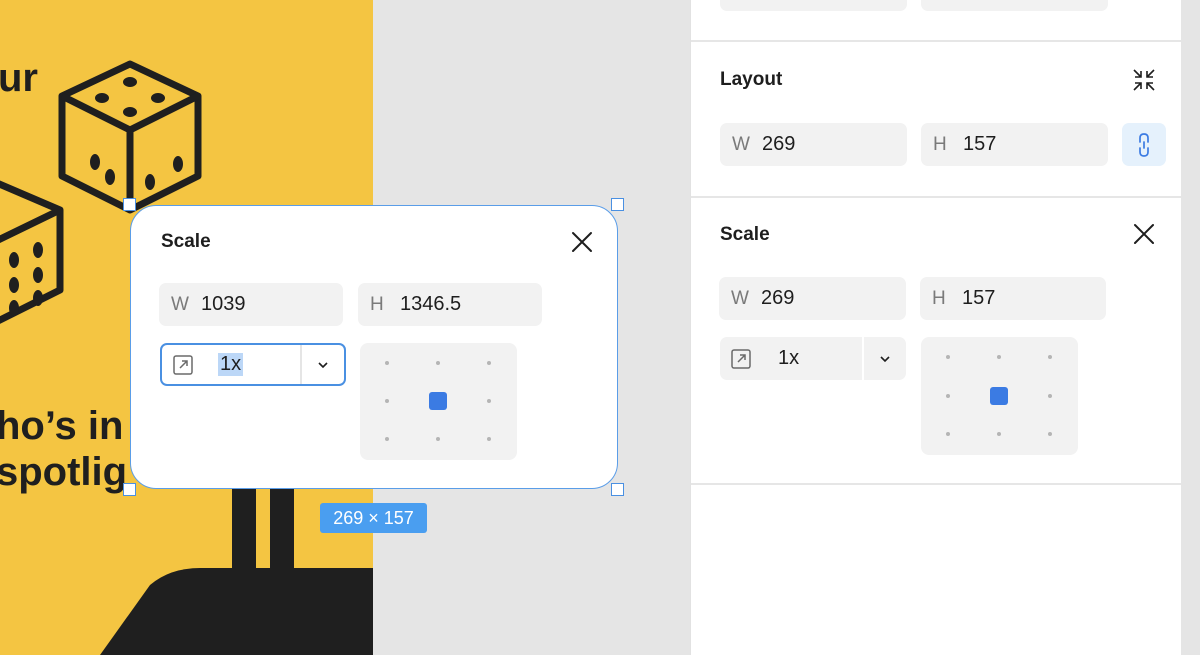  What do you see at coordinates (373, 518) in the screenshot?
I see `size-badge: 269 × 157` at bounding box center [373, 518].